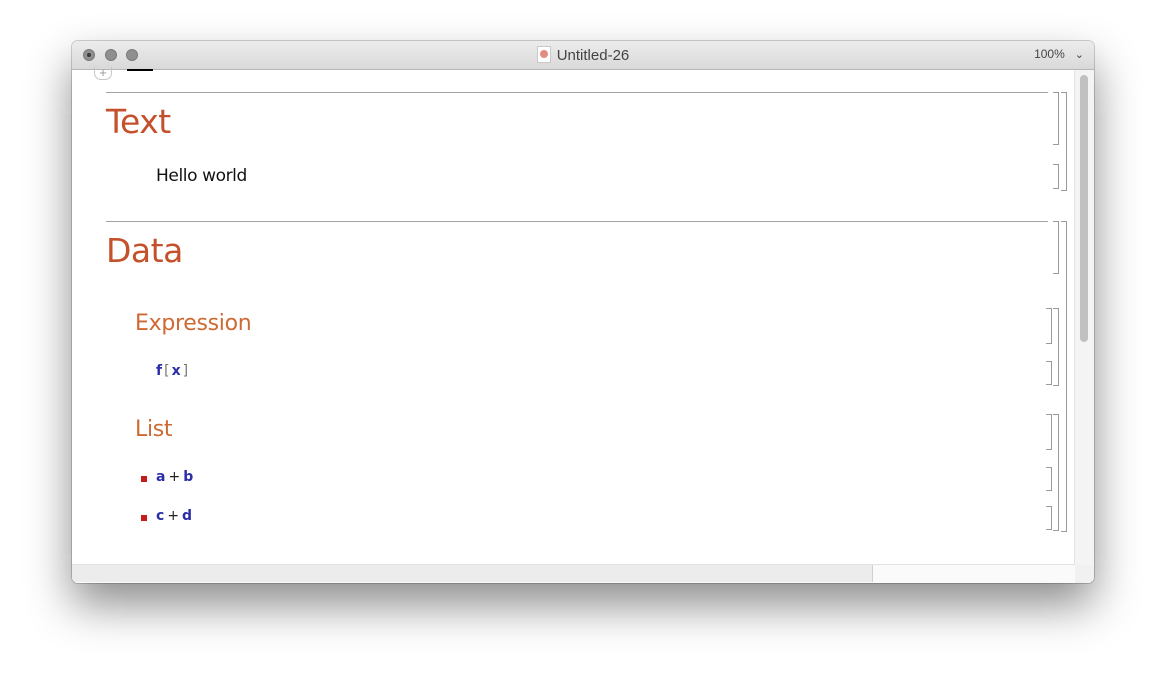  Describe the element at coordinates (188, 477) in the screenshot. I see `code-symbol: b` at that location.